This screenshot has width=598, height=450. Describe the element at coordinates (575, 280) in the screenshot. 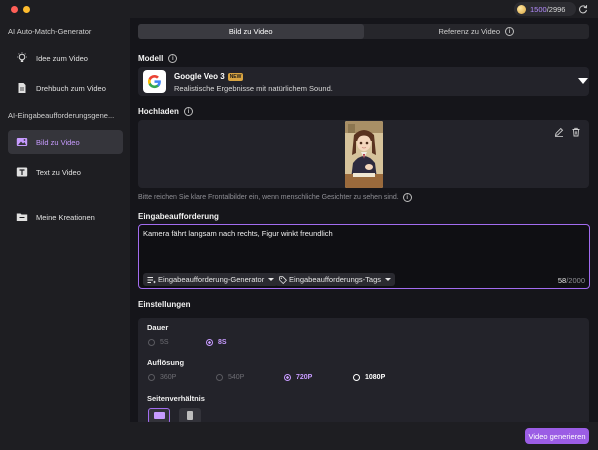

I see `character-max: /2000` at that location.